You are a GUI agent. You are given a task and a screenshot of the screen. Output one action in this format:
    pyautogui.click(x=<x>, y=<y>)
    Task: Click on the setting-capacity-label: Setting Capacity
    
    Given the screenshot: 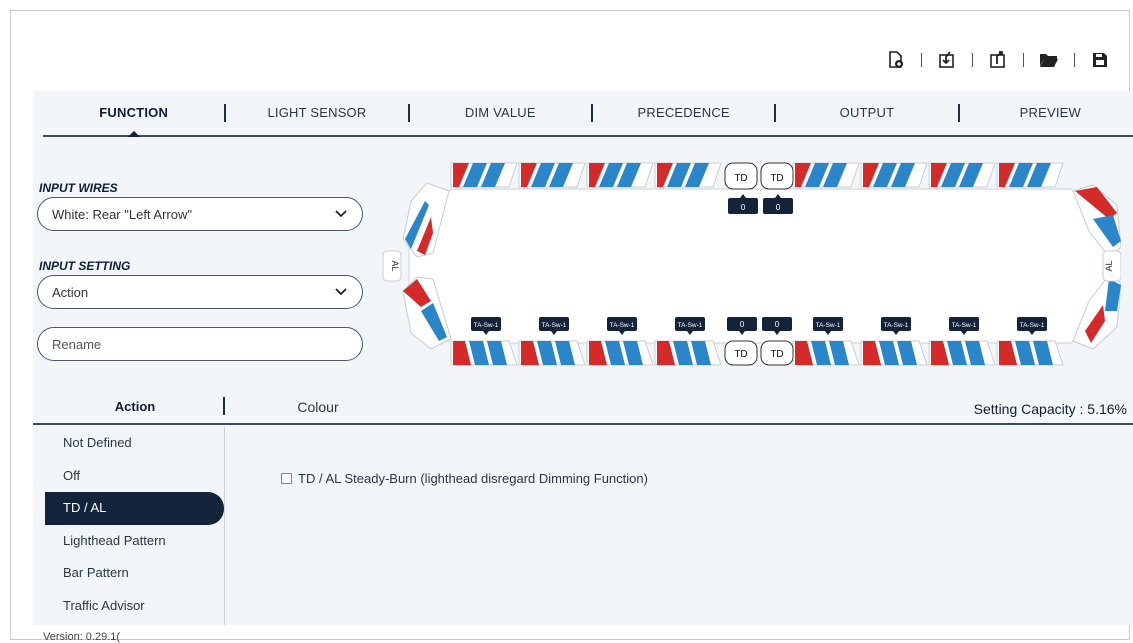 What is the action you would take?
    pyautogui.click(x=1024, y=409)
    